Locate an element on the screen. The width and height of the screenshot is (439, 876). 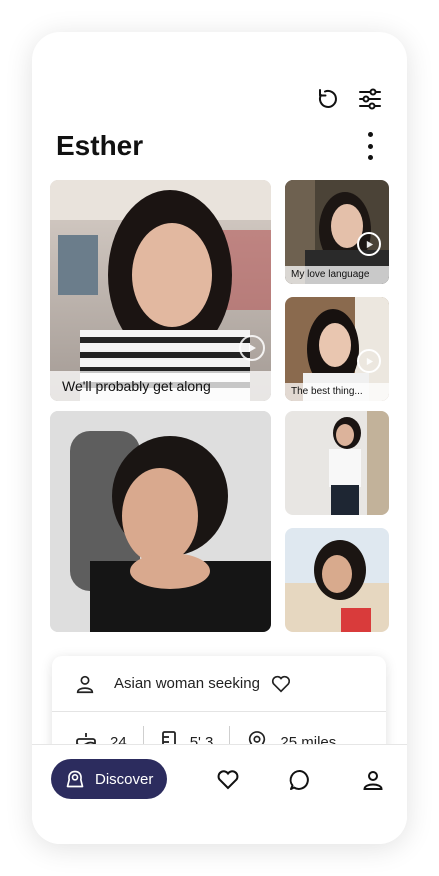
filter-button is located at coordinates (370, 99).